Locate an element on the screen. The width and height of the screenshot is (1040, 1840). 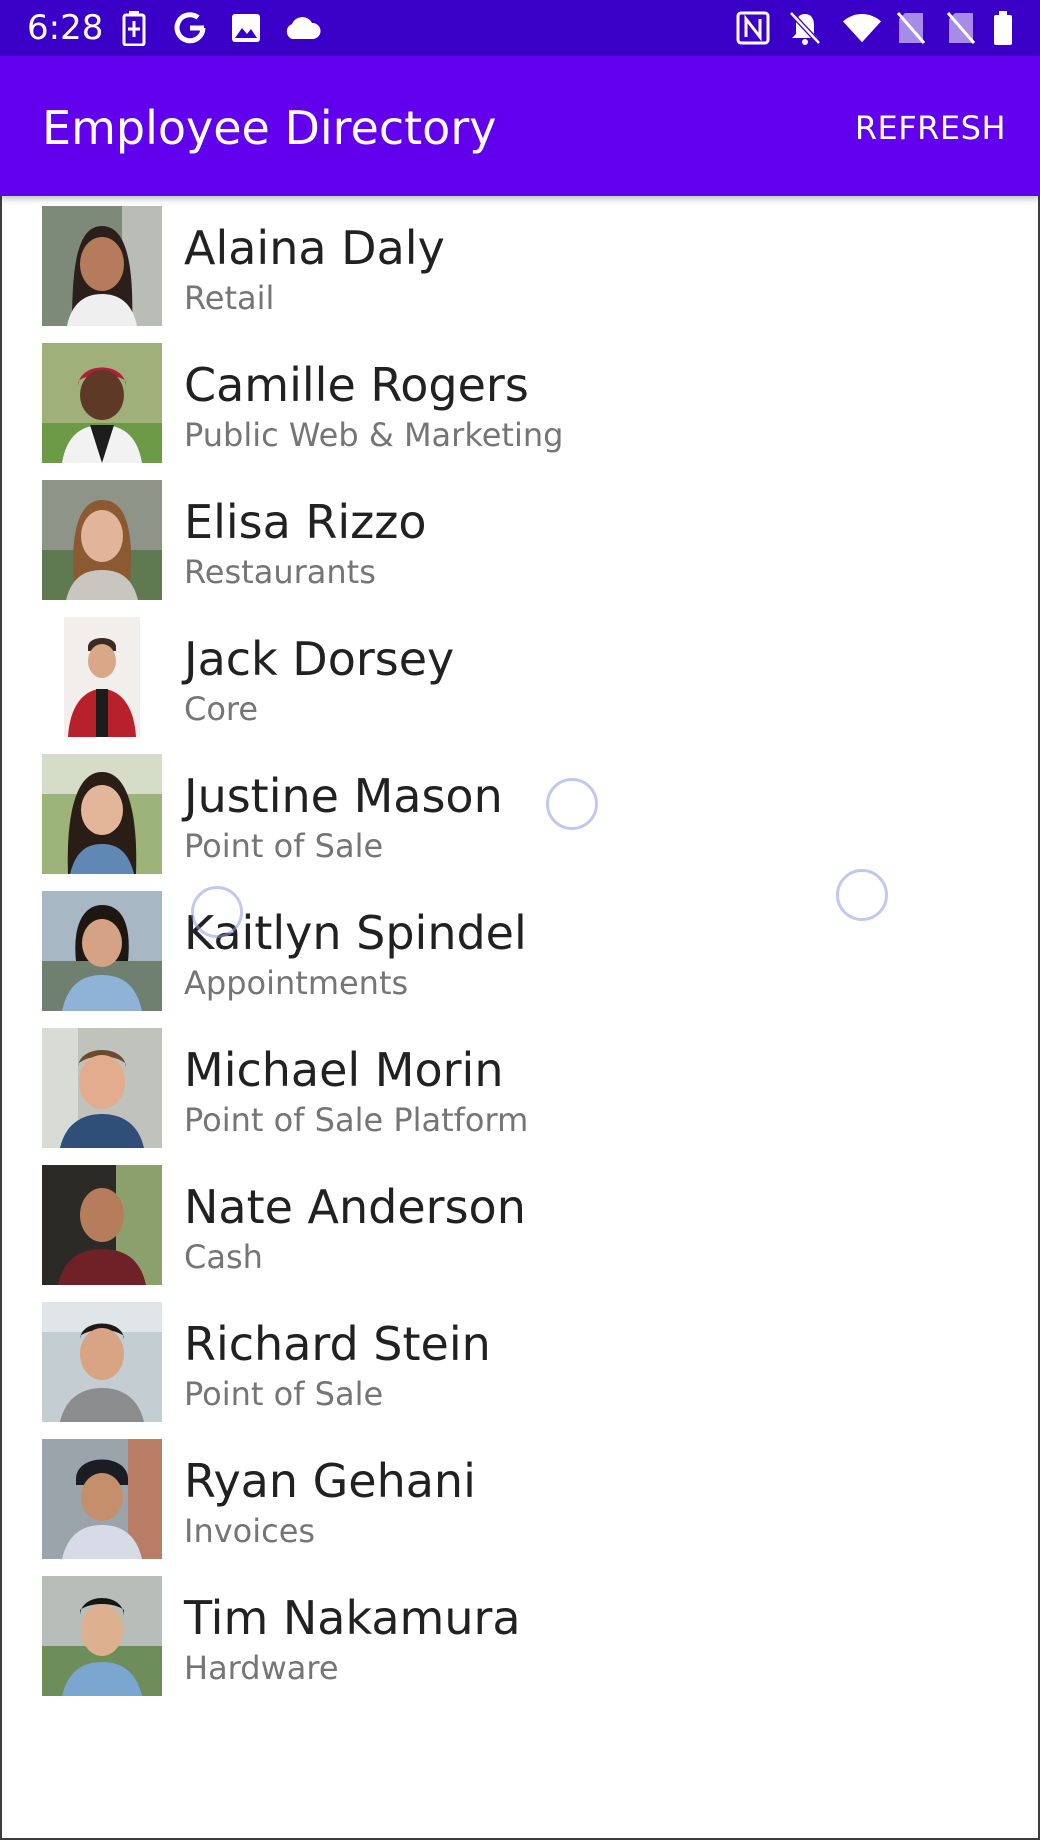
employee-name: Camille Rogers is located at coordinates (356, 385).